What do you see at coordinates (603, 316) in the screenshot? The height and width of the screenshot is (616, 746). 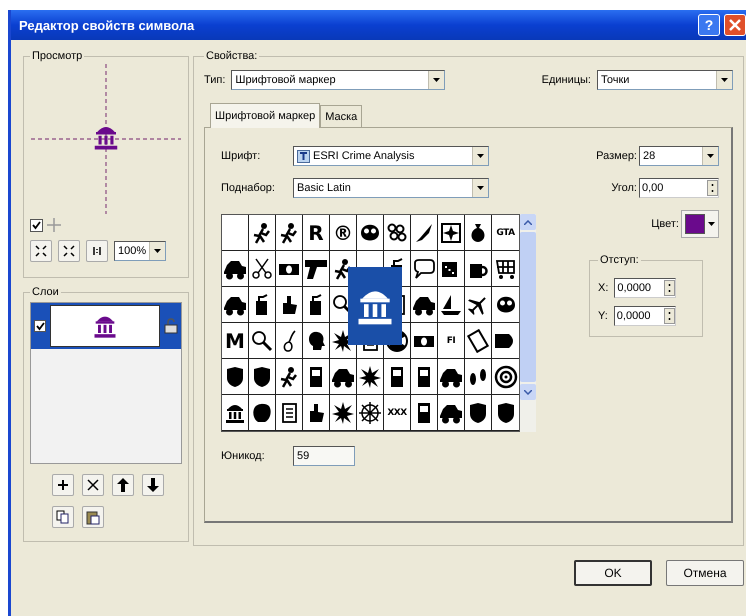 I see `field-label: Y:` at bounding box center [603, 316].